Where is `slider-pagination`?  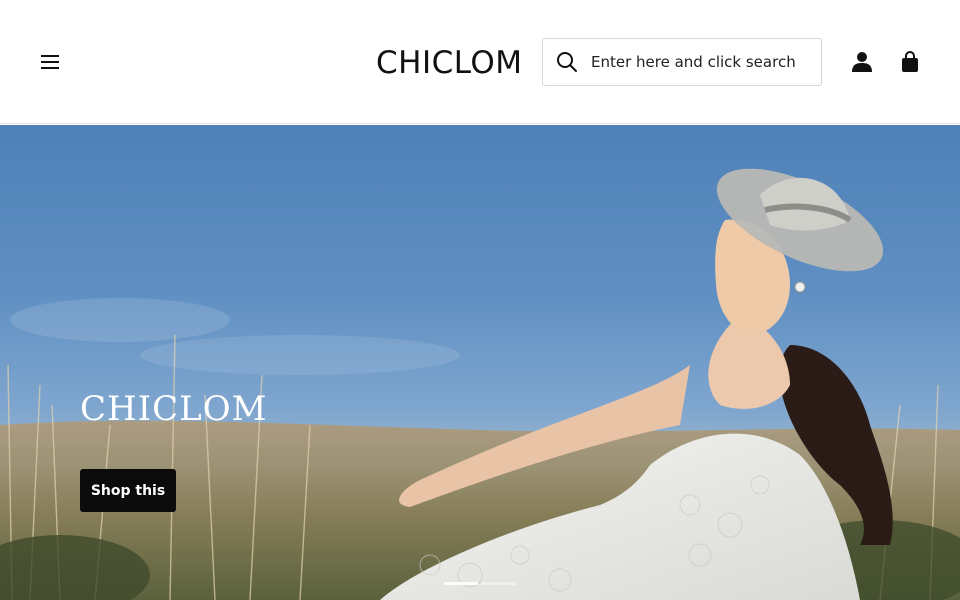 slider-pagination is located at coordinates (482, 584).